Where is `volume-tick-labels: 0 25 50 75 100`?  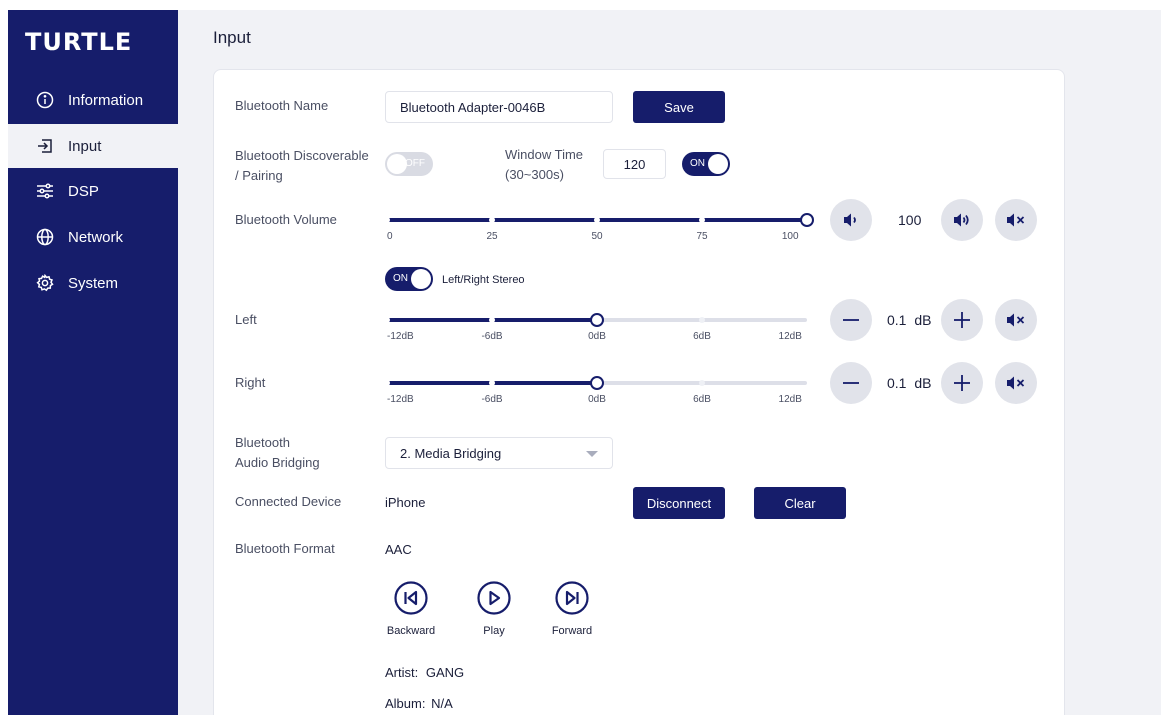 volume-tick-labels: 0 25 50 75 100 is located at coordinates (597, 238).